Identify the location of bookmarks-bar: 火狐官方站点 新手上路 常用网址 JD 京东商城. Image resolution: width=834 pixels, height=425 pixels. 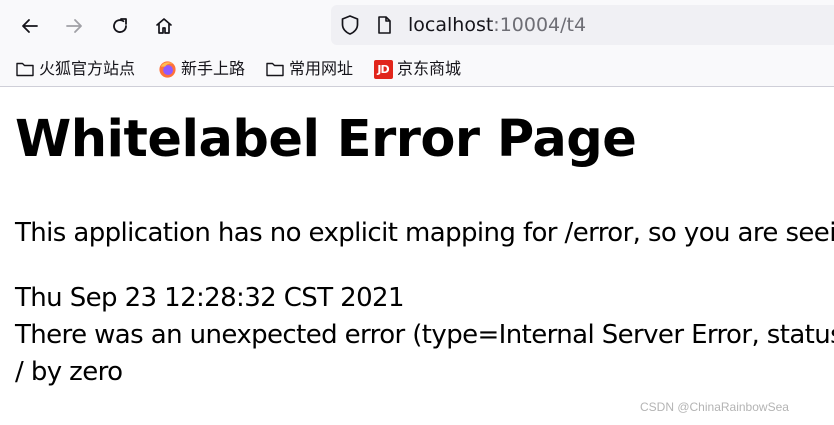
(417, 69).